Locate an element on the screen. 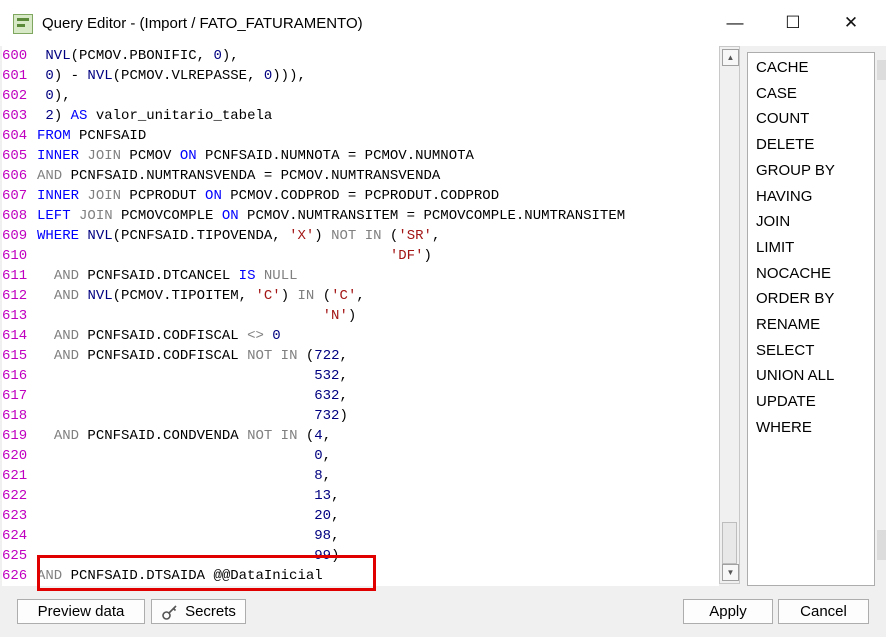 This screenshot has width=886, height=637. code-line: 610 'DF') is located at coordinates (217, 256).